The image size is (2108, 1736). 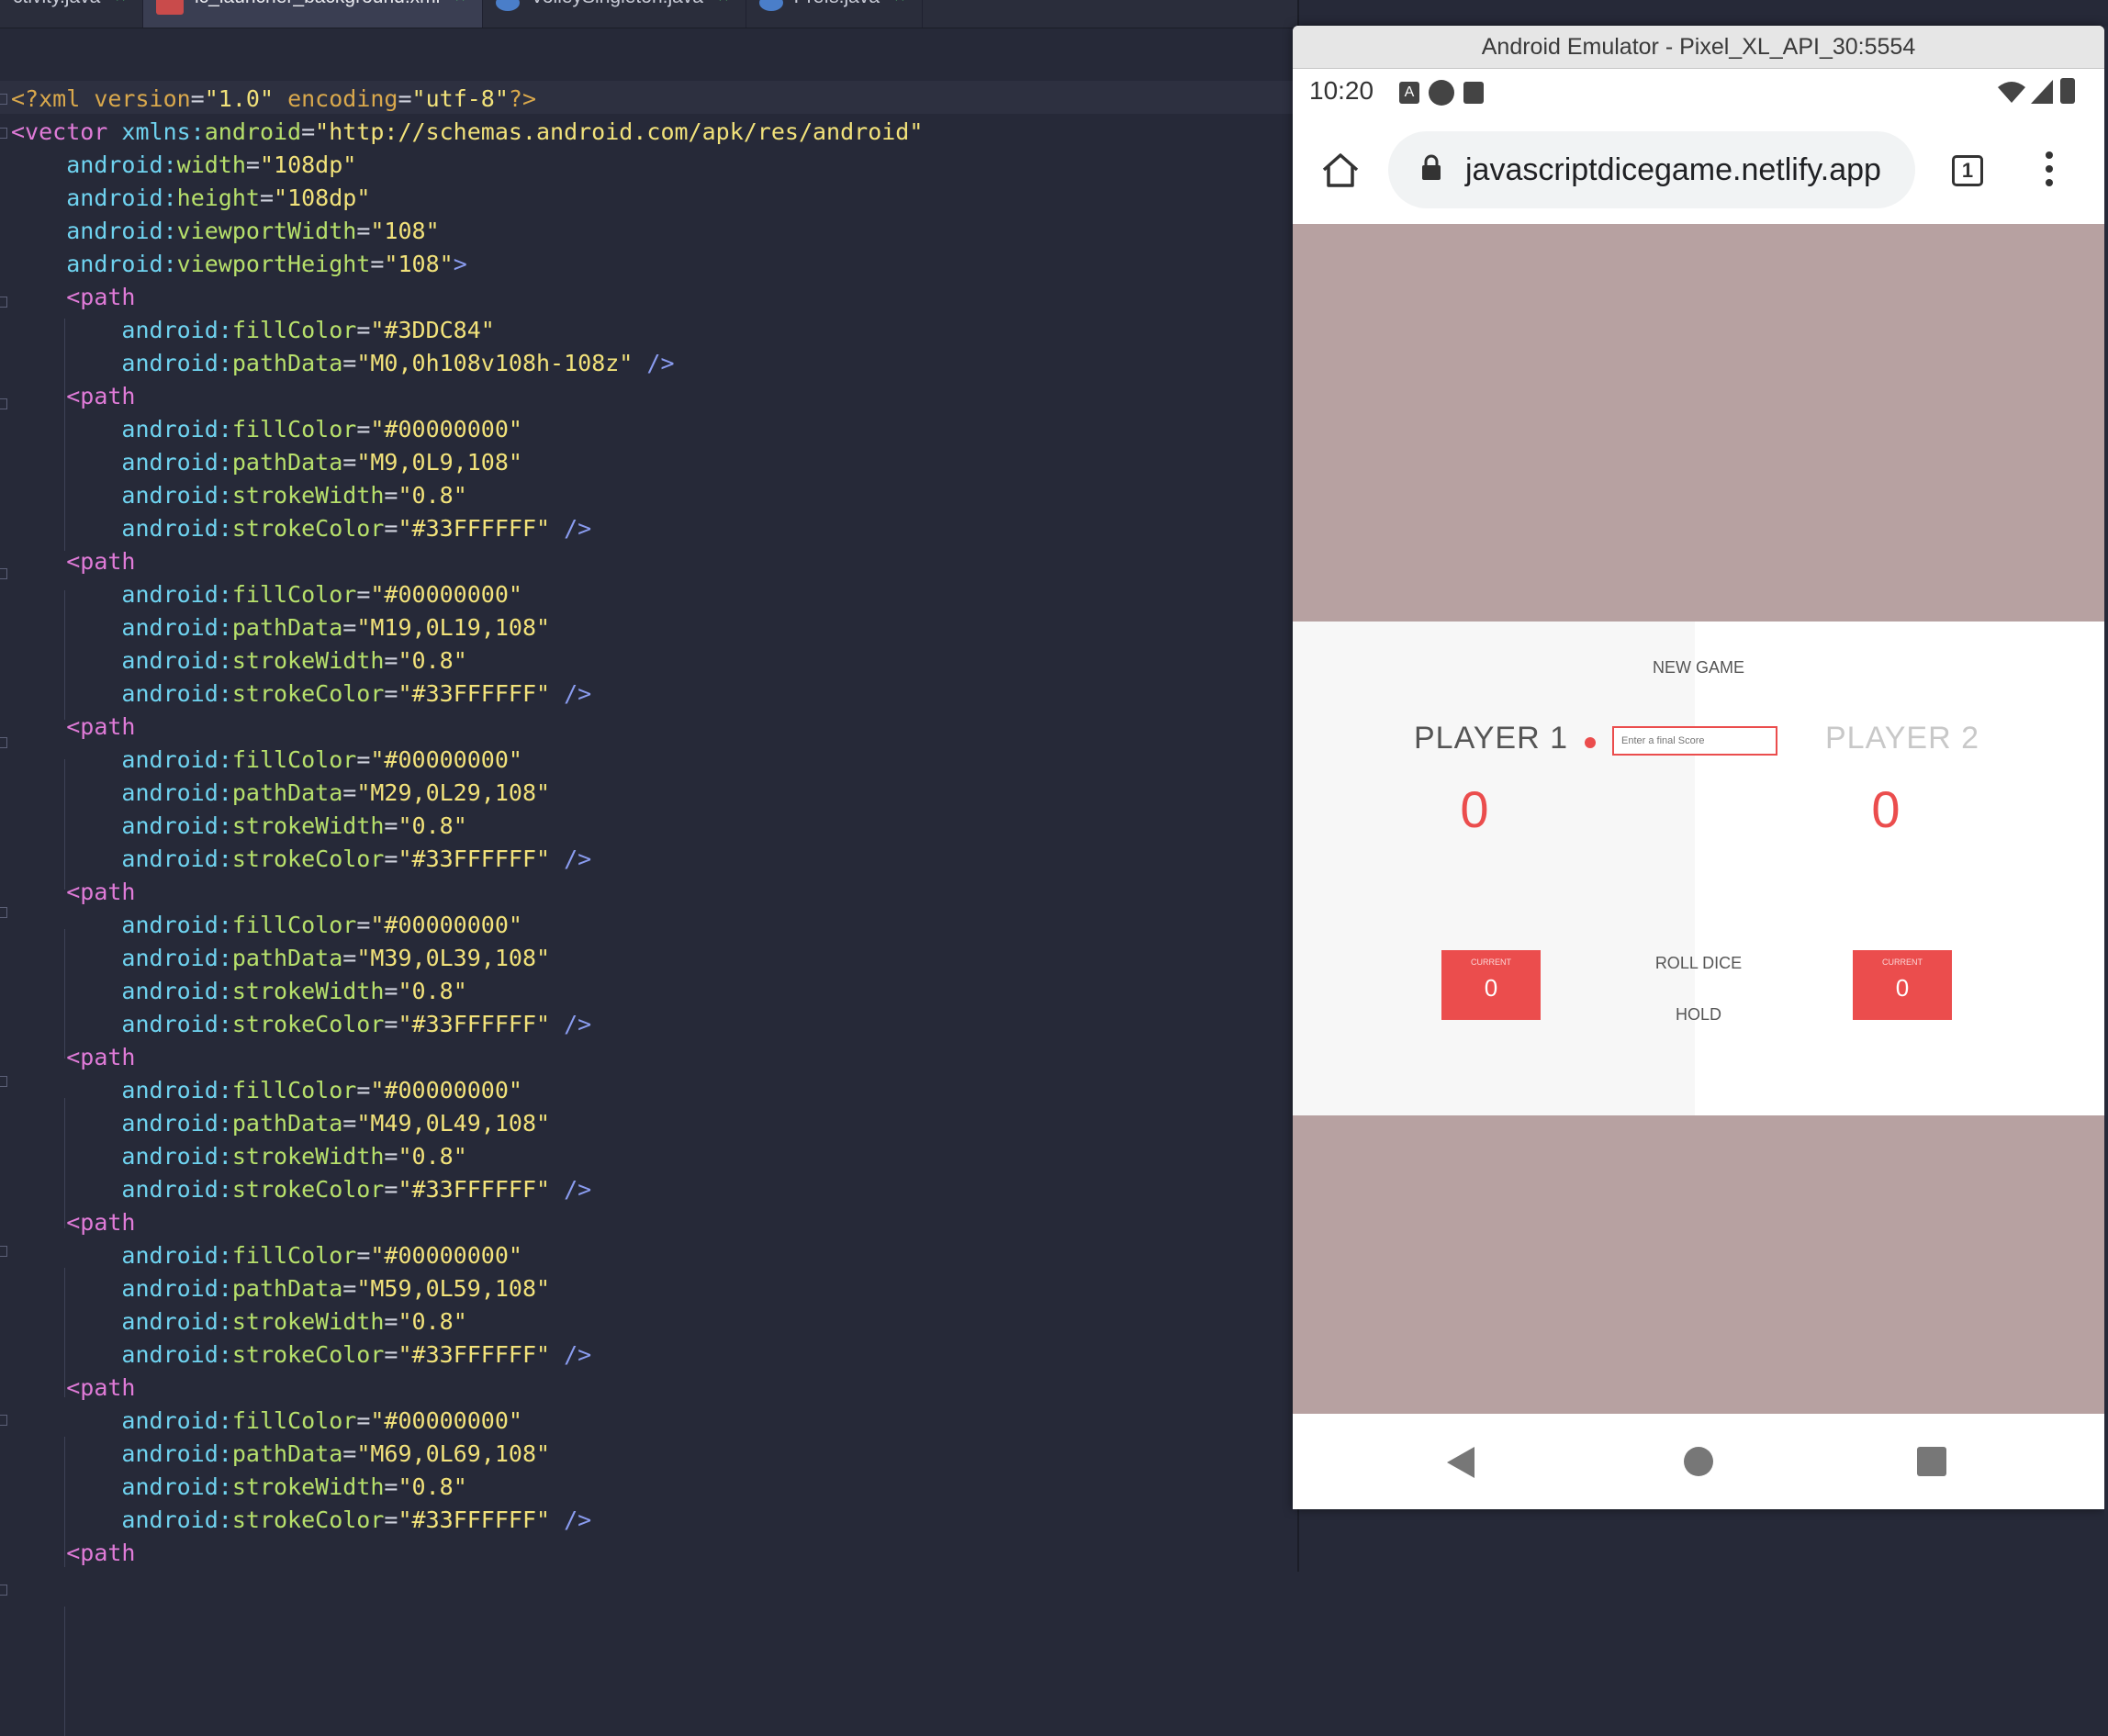 What do you see at coordinates (467, 462) in the screenshot?
I see `code-line: android:pathData="M9,0L9,108"` at bounding box center [467, 462].